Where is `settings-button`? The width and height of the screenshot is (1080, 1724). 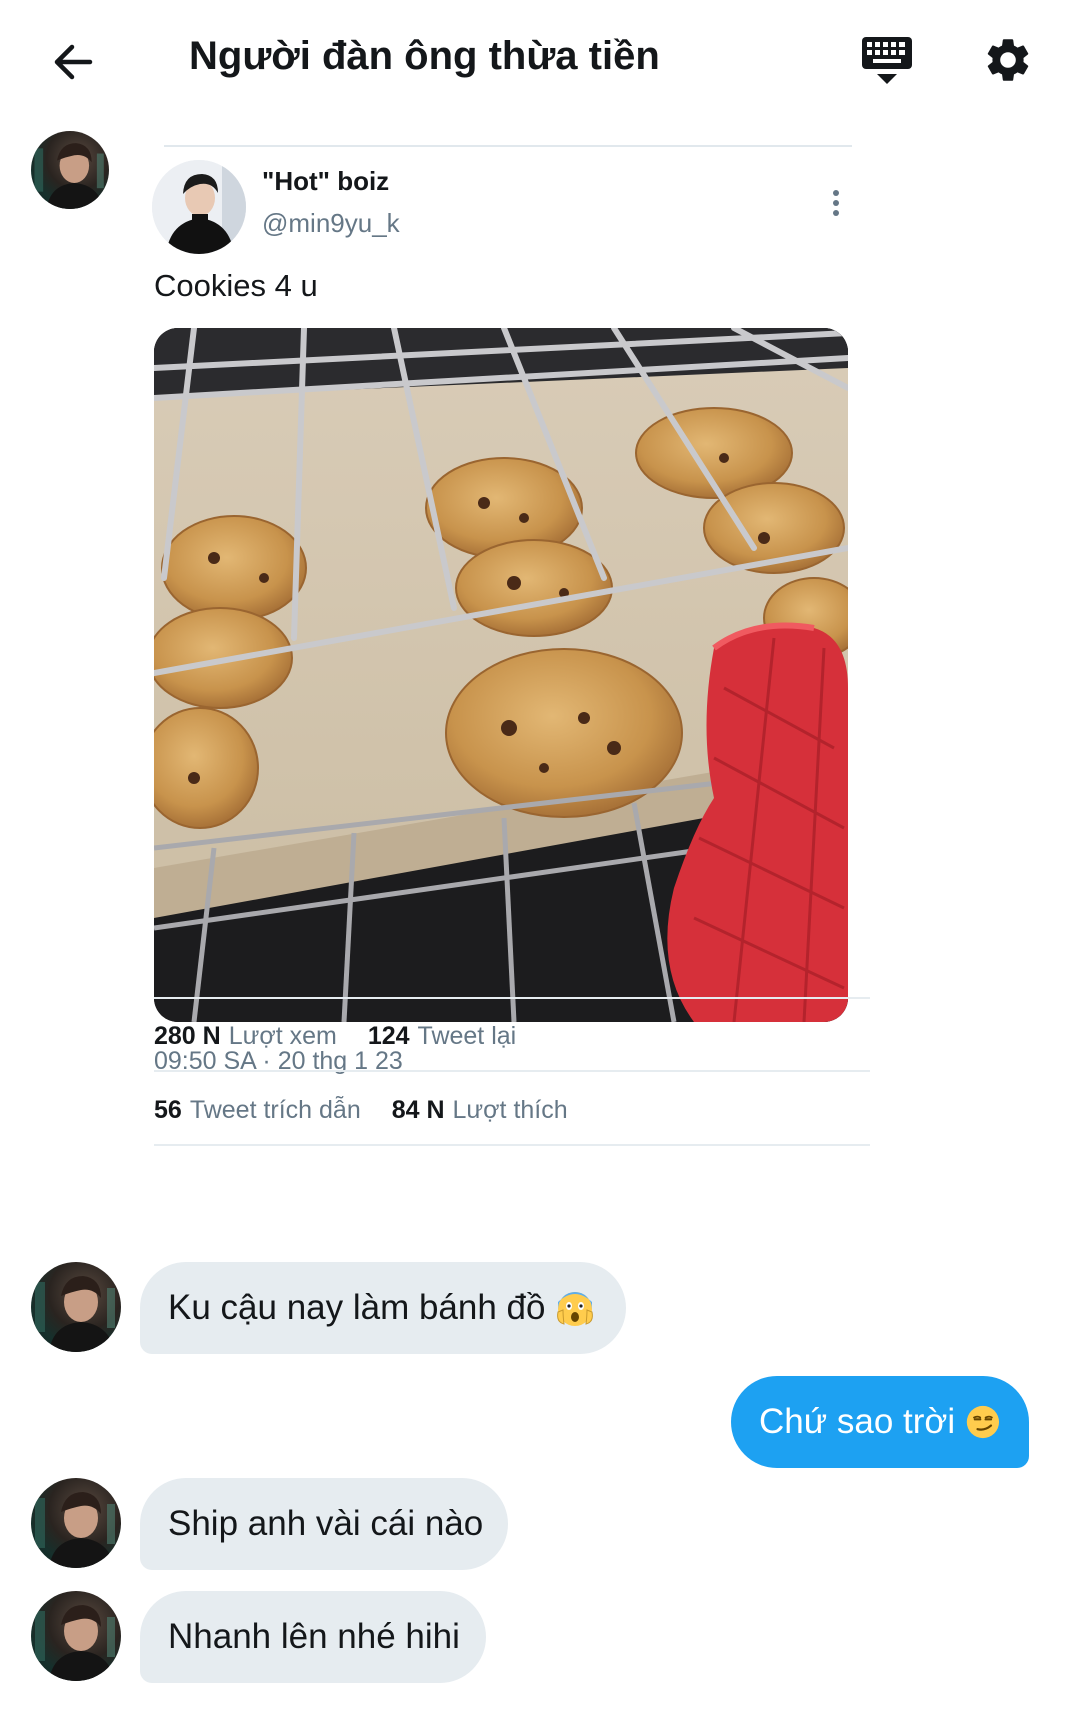
settings-button is located at coordinates (1008, 60).